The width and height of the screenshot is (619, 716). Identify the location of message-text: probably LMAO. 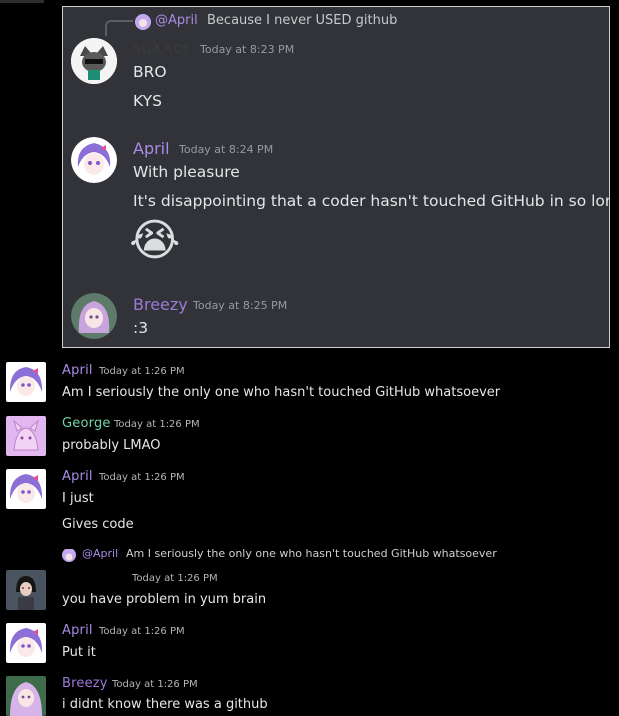
(111, 445).